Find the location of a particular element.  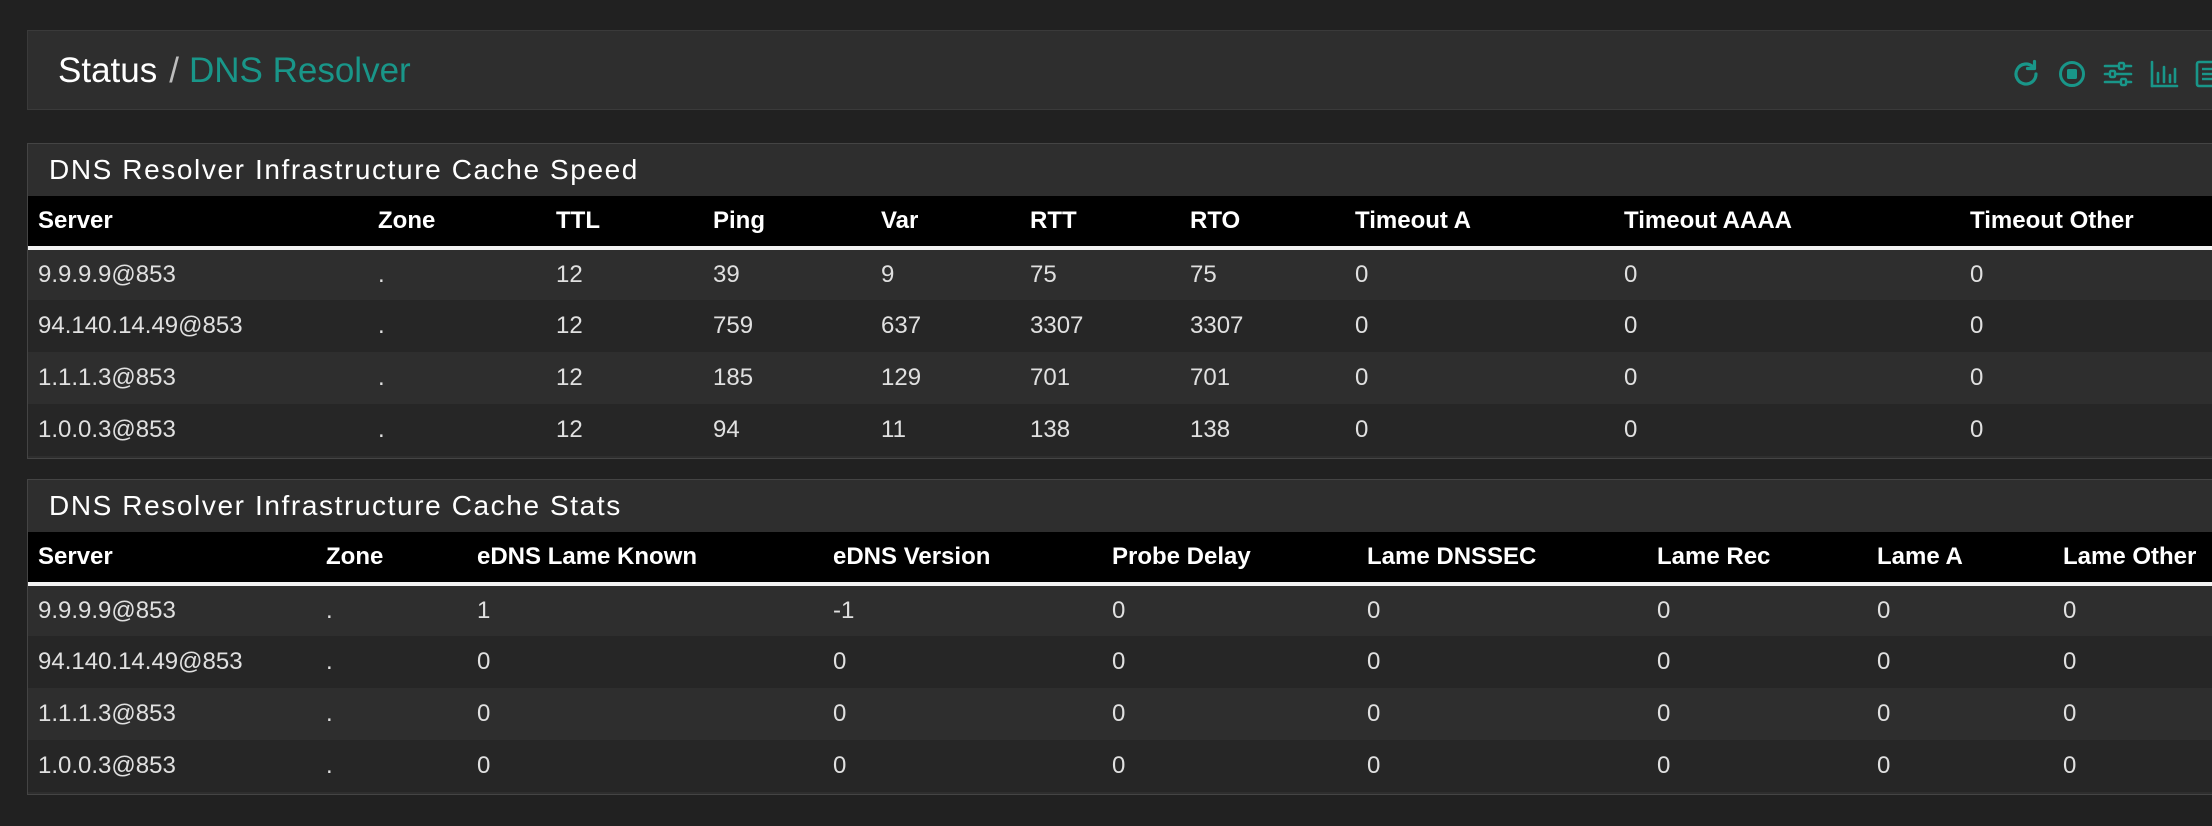

cache-speed-column-header-timeout-a: Timeout A is located at coordinates (1479, 223).